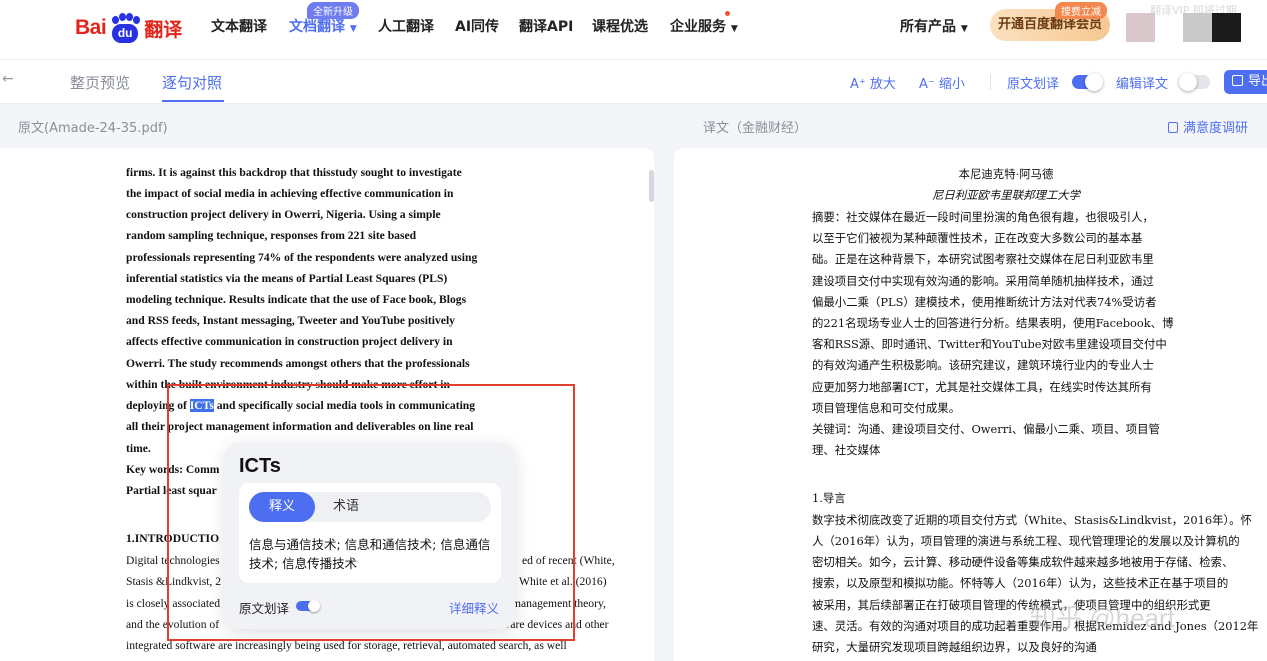  What do you see at coordinates (989, 344) in the screenshot?
I see `target-line: 客和RSS源、即时通讯、Twitter和YouTube对欧韦里建设项目交付中` at bounding box center [989, 344].